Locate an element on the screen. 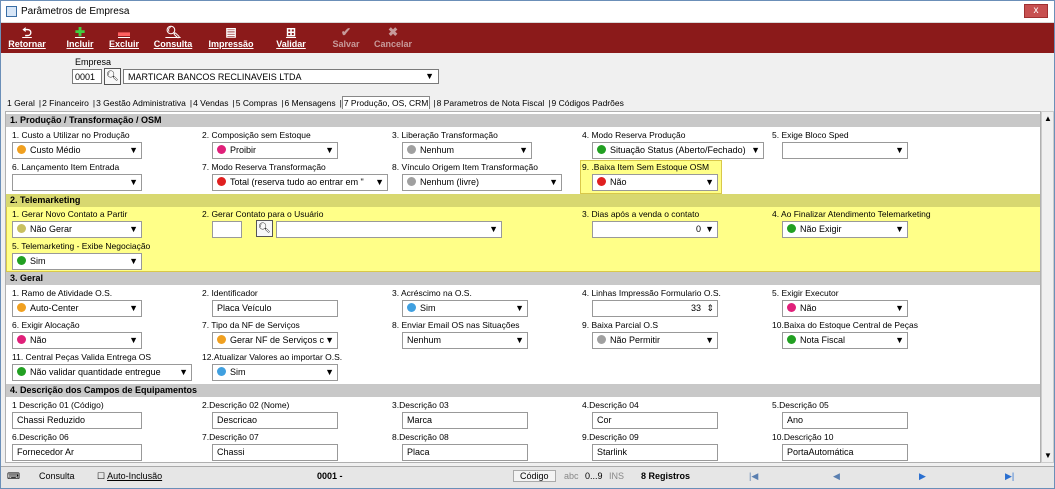 This screenshot has height=489, width=1055. enviar-email-select: Nenhum ▼ is located at coordinates (465, 340).